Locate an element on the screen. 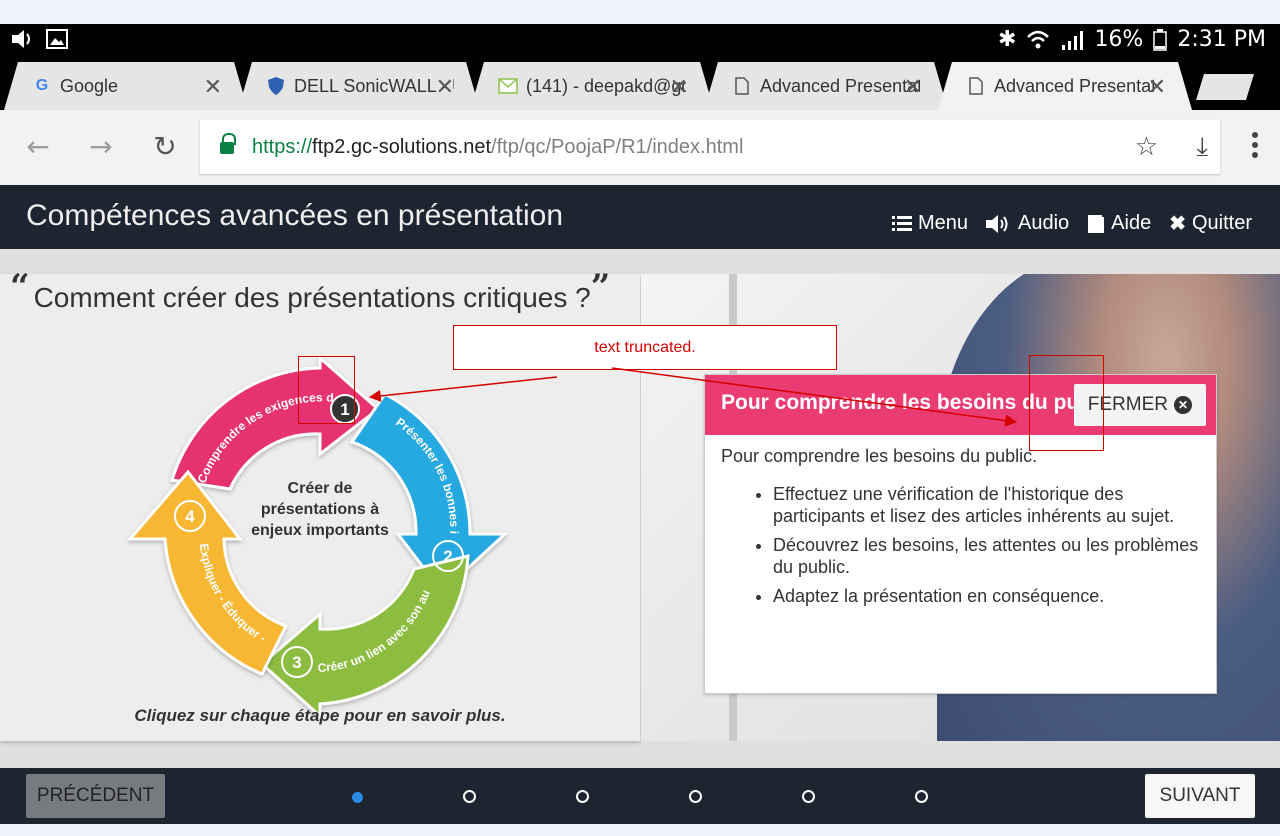  url-path: /ftp/qc/PoojaP/R1/index.html is located at coordinates (617, 146).